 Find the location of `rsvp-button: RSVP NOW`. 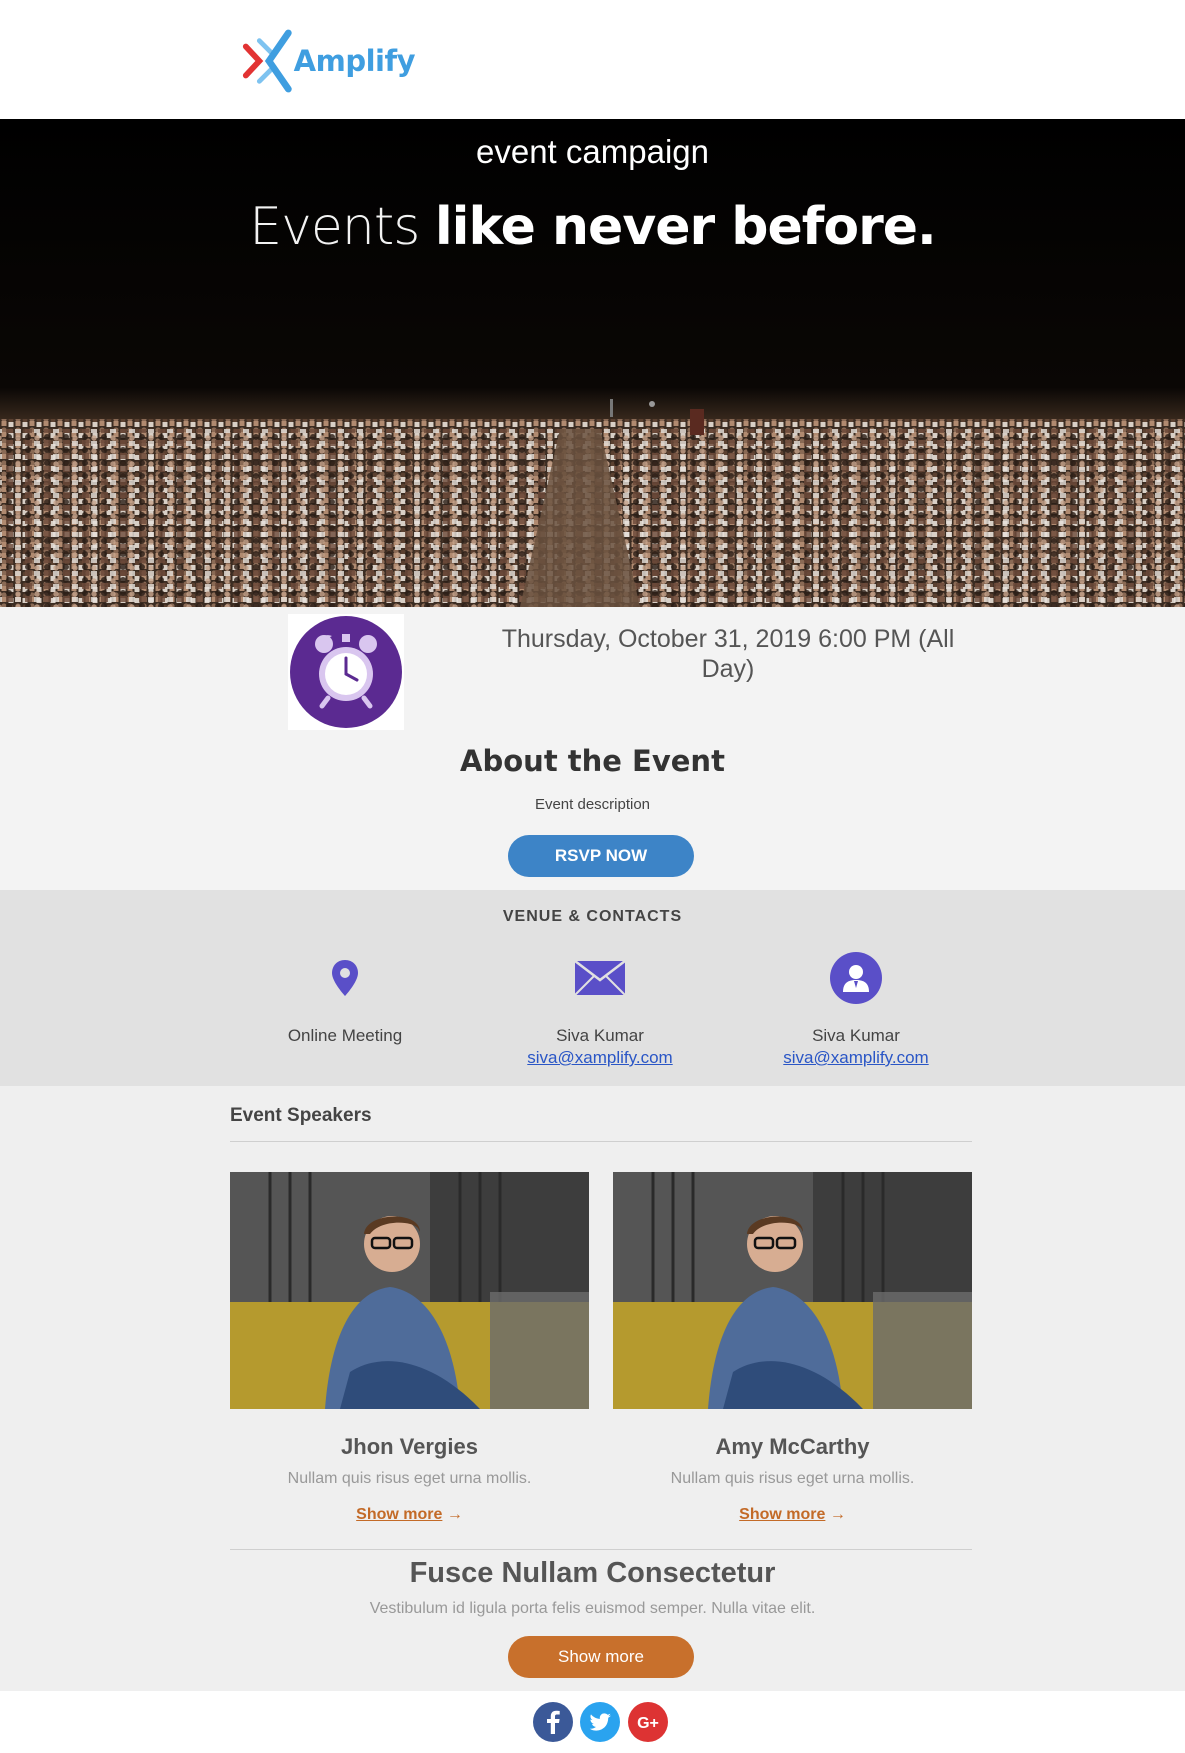

rsvp-button: RSVP NOW is located at coordinates (601, 856).